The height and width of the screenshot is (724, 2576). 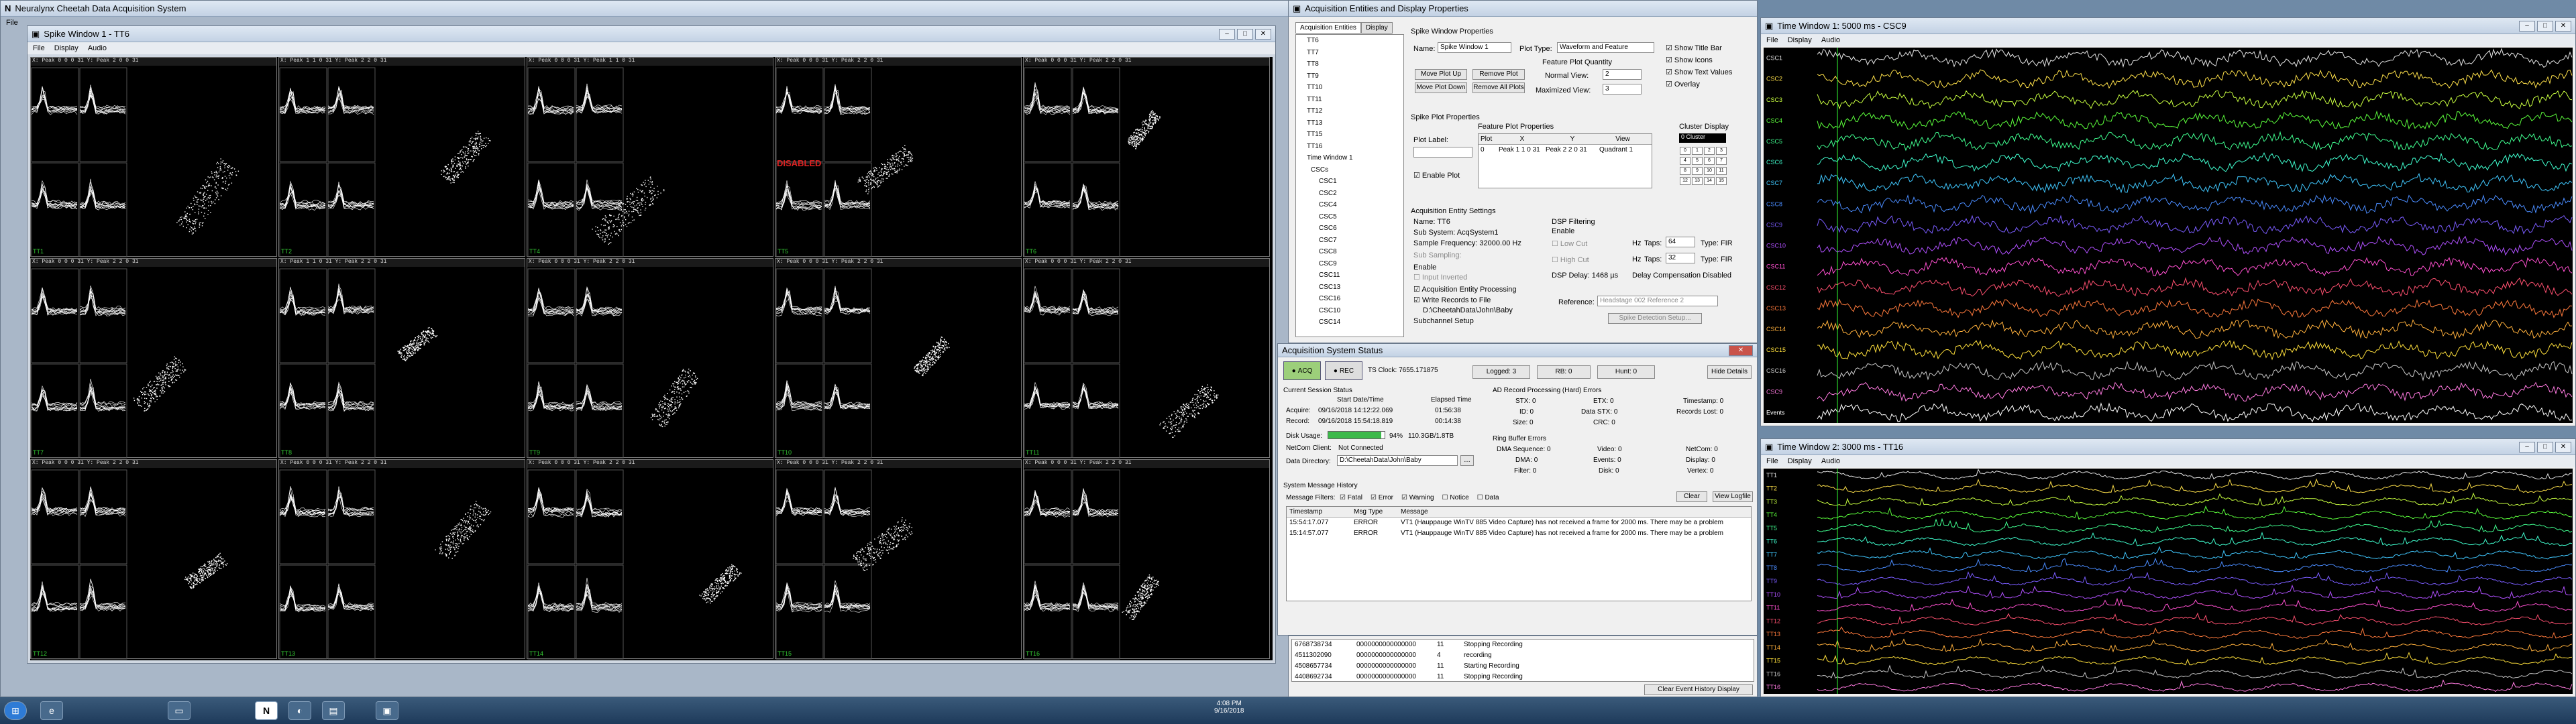 What do you see at coordinates (1721, 161) in the screenshot?
I see `cluster-button: 7` at bounding box center [1721, 161].